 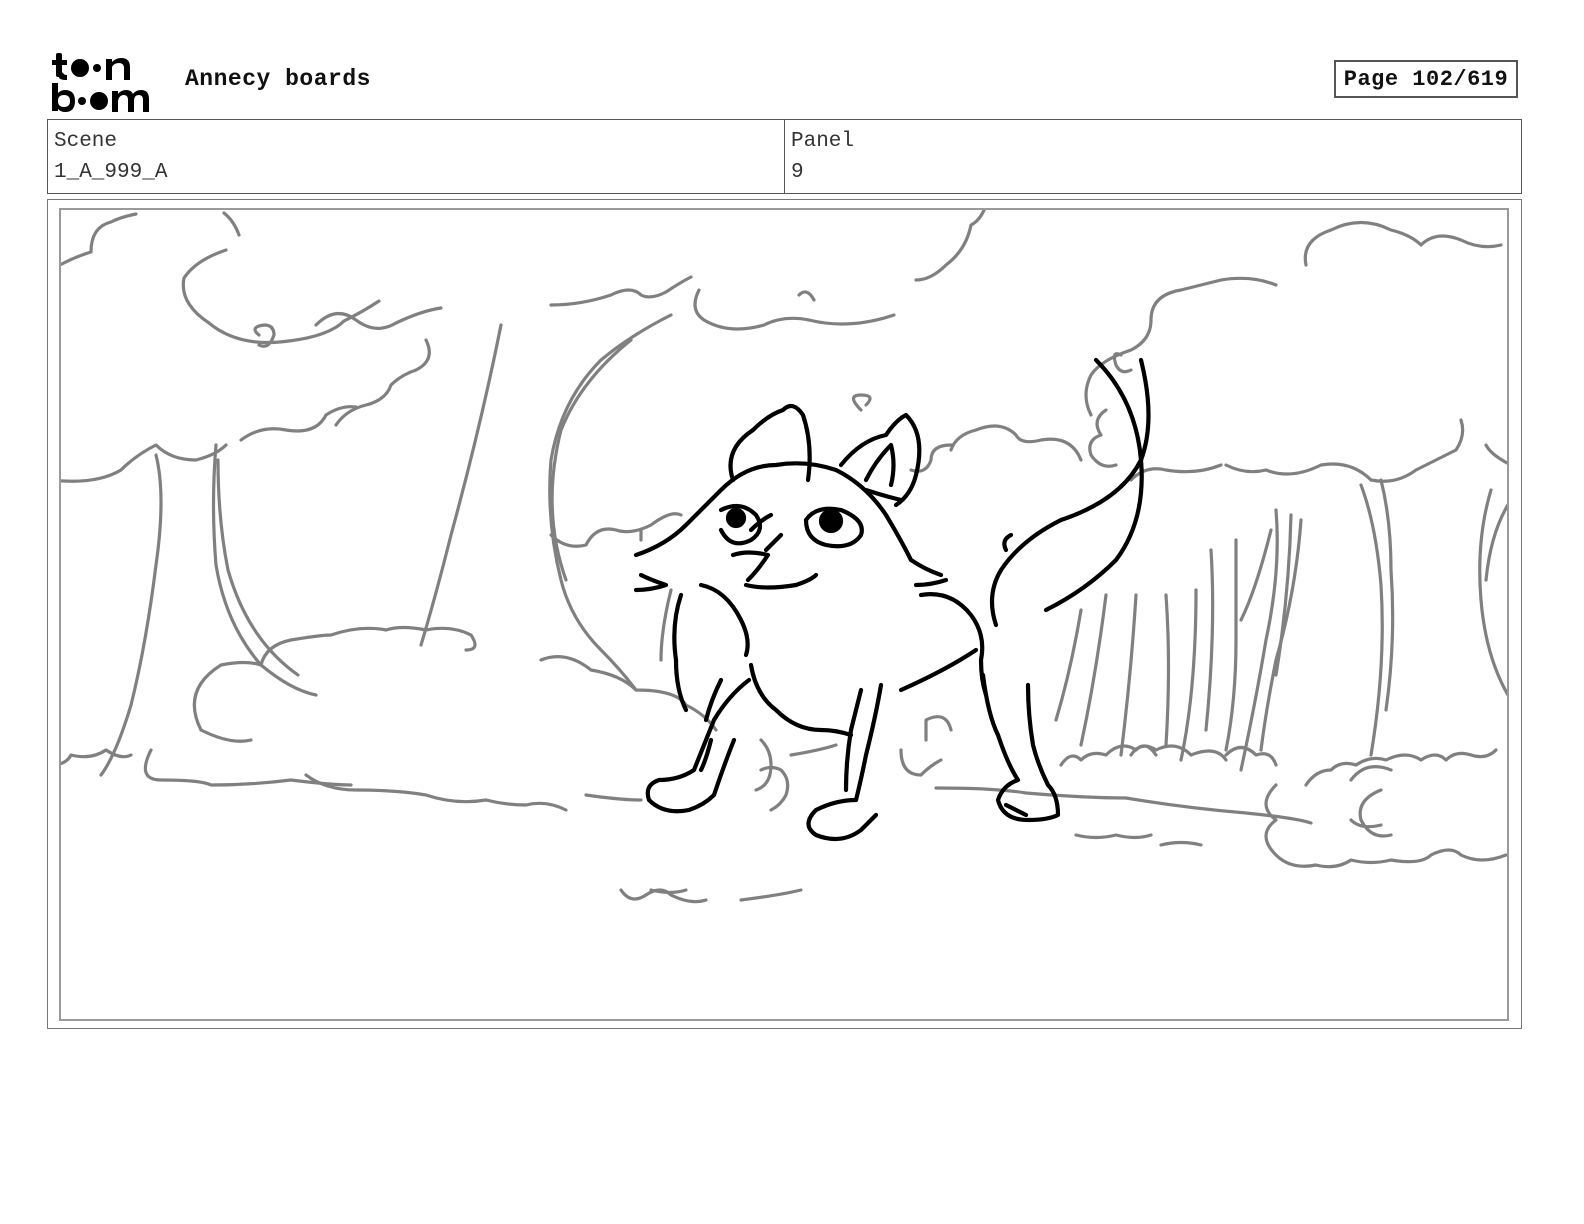 I want to click on scene-value: 1_A_999_A, so click(x=111, y=172).